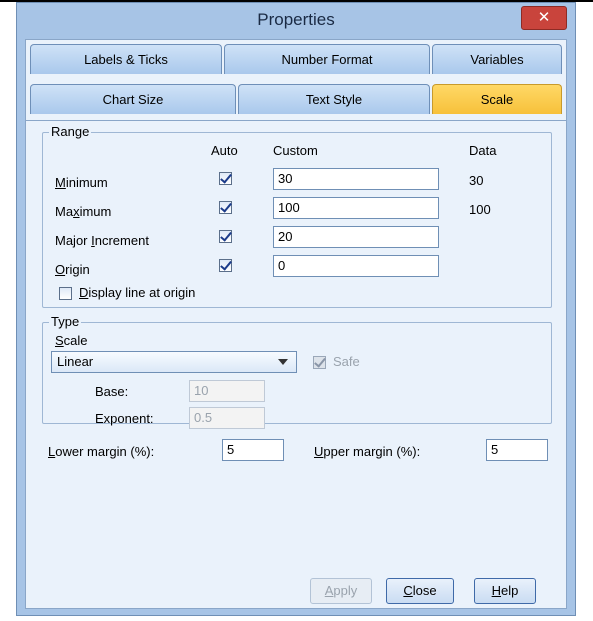  I want to click on minimum-data-value: 30, so click(476, 180).